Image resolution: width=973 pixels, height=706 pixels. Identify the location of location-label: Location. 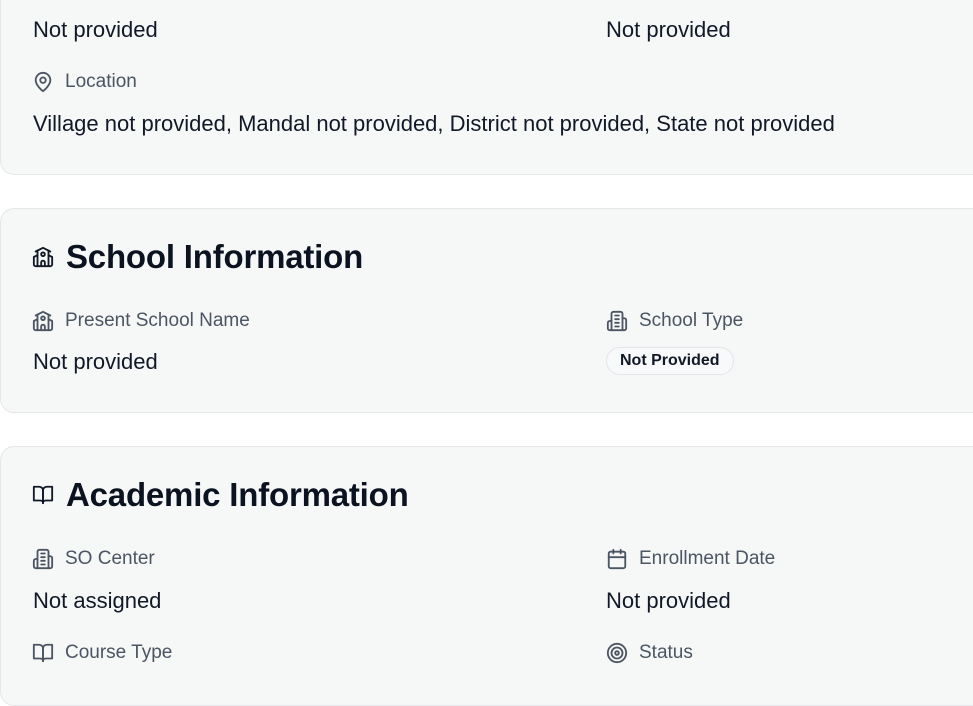
(84, 82).